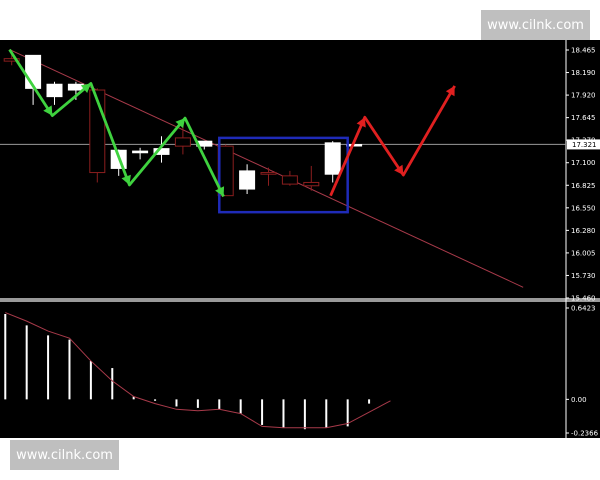  Describe the element at coordinates (584, 145) in the screenshot. I see `current-price-label: 17.321` at that location.